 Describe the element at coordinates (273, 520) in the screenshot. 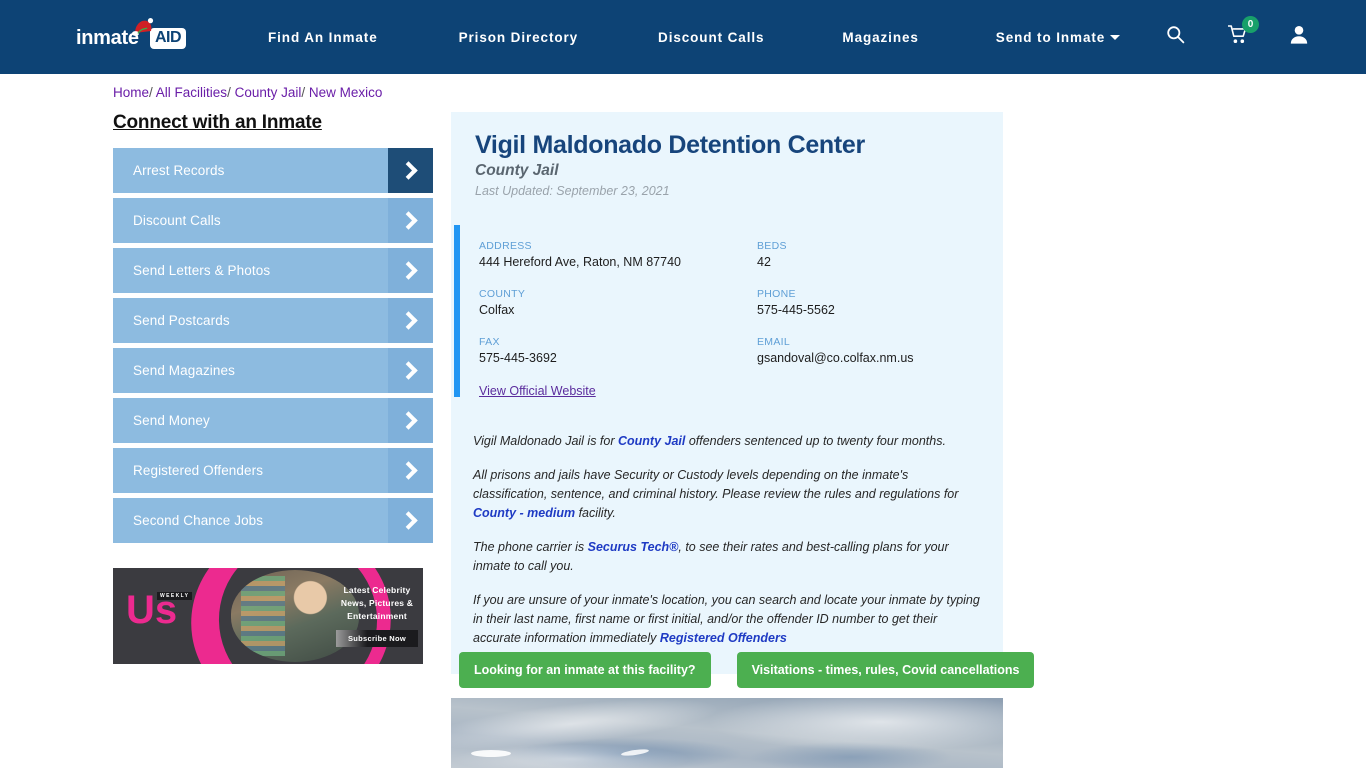

I see `sidebar-item-second-chance-jobs: Second Chance Jobs` at that location.